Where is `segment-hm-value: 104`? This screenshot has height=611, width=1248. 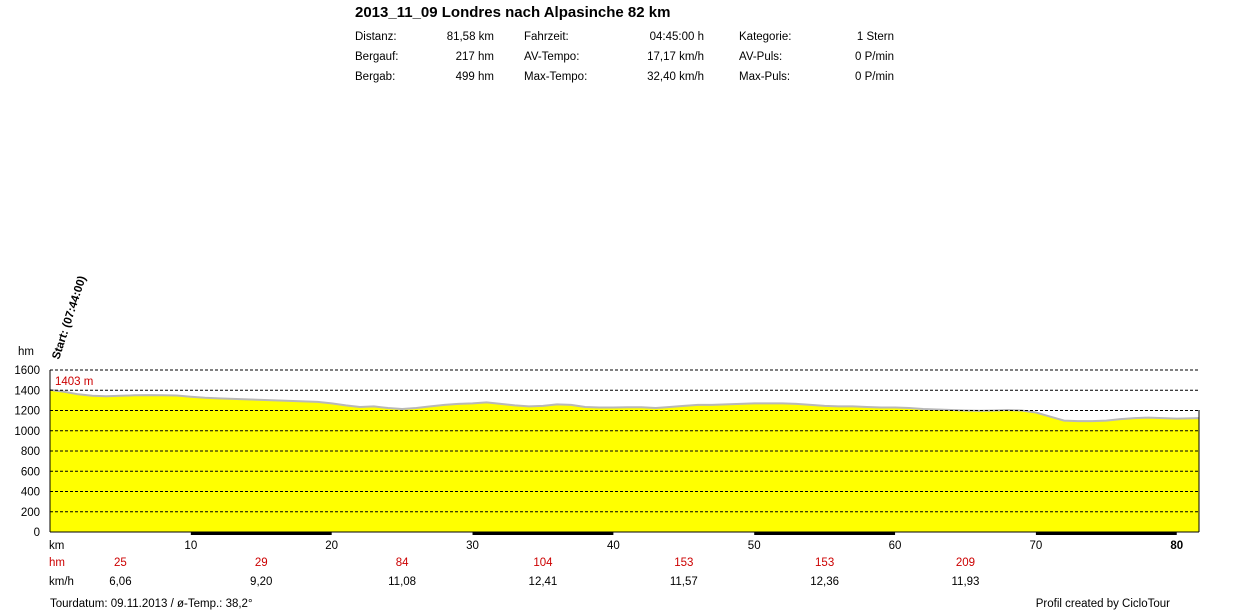 segment-hm-value: 104 is located at coordinates (543, 563).